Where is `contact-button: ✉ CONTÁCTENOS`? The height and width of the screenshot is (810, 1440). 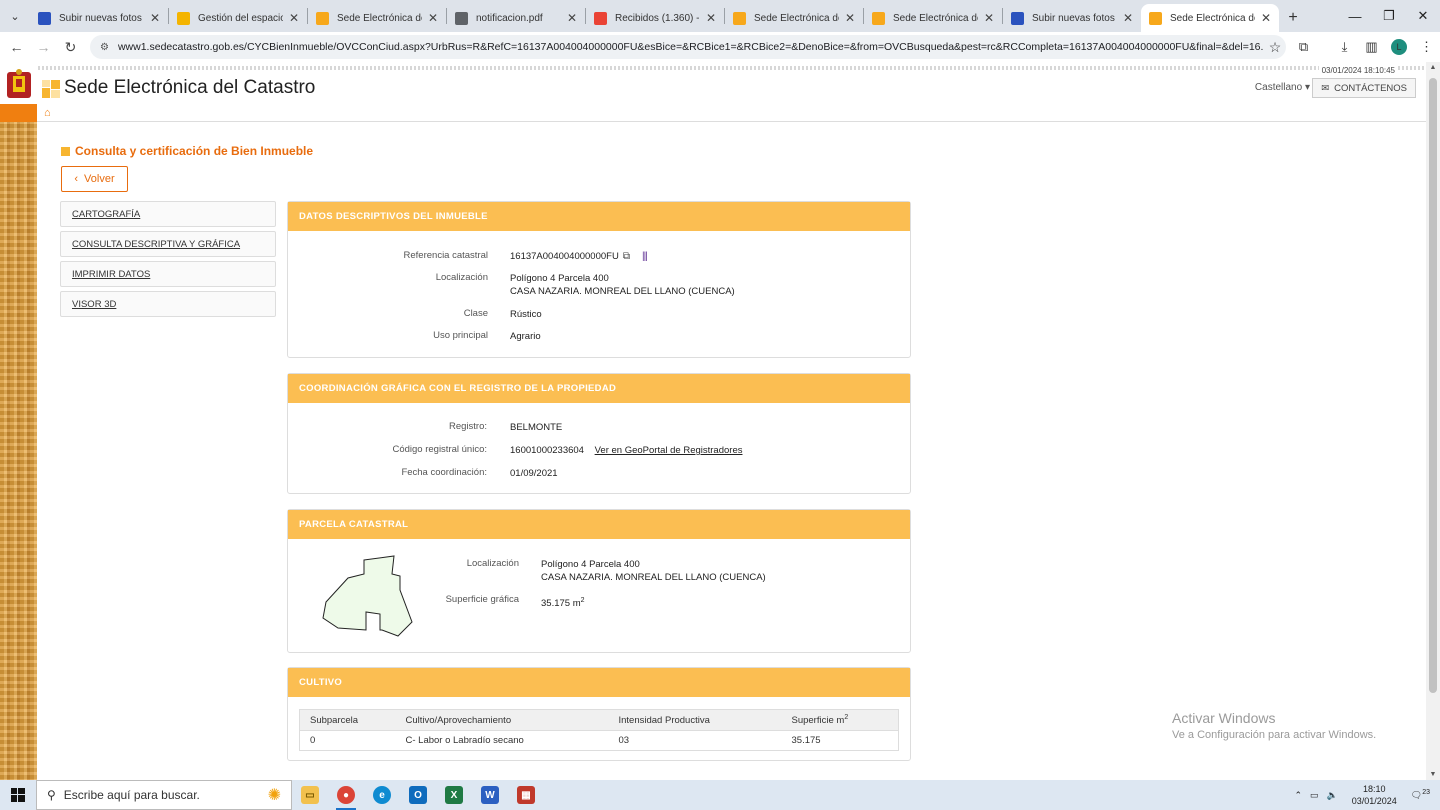
contact-button: ✉ CONTÁCTENOS is located at coordinates (1364, 88).